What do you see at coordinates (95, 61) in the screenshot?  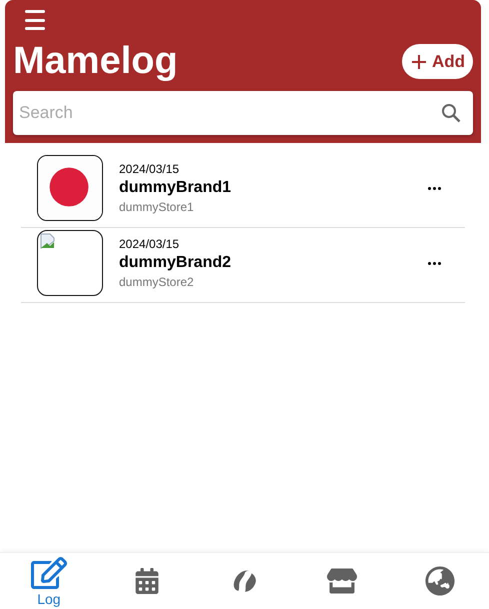 I see `app-title: Mamelog` at bounding box center [95, 61].